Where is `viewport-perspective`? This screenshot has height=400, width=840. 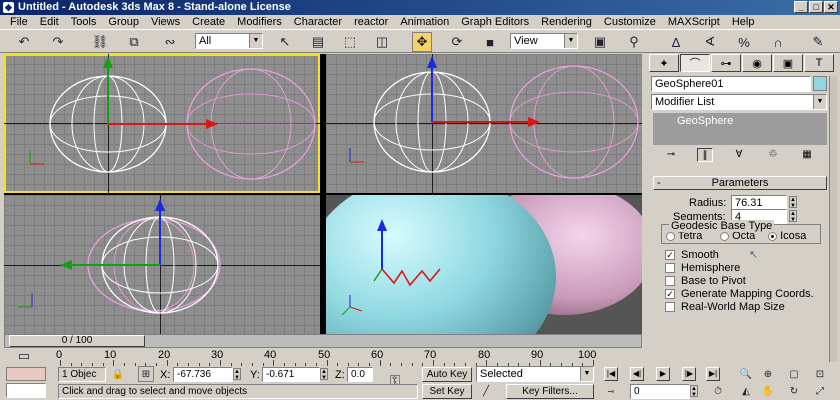 viewport-perspective is located at coordinates (484, 264).